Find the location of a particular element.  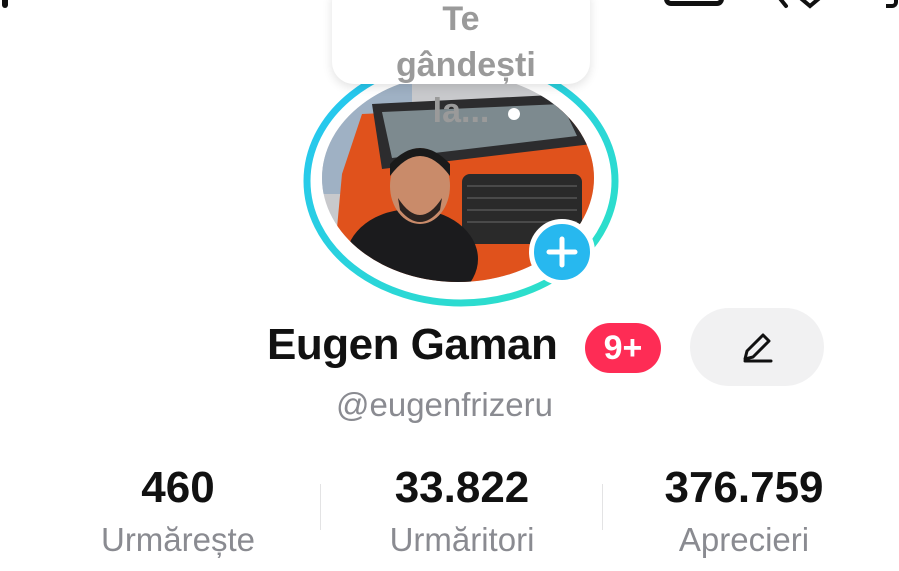

share-icon is located at coordinates (806, 5).